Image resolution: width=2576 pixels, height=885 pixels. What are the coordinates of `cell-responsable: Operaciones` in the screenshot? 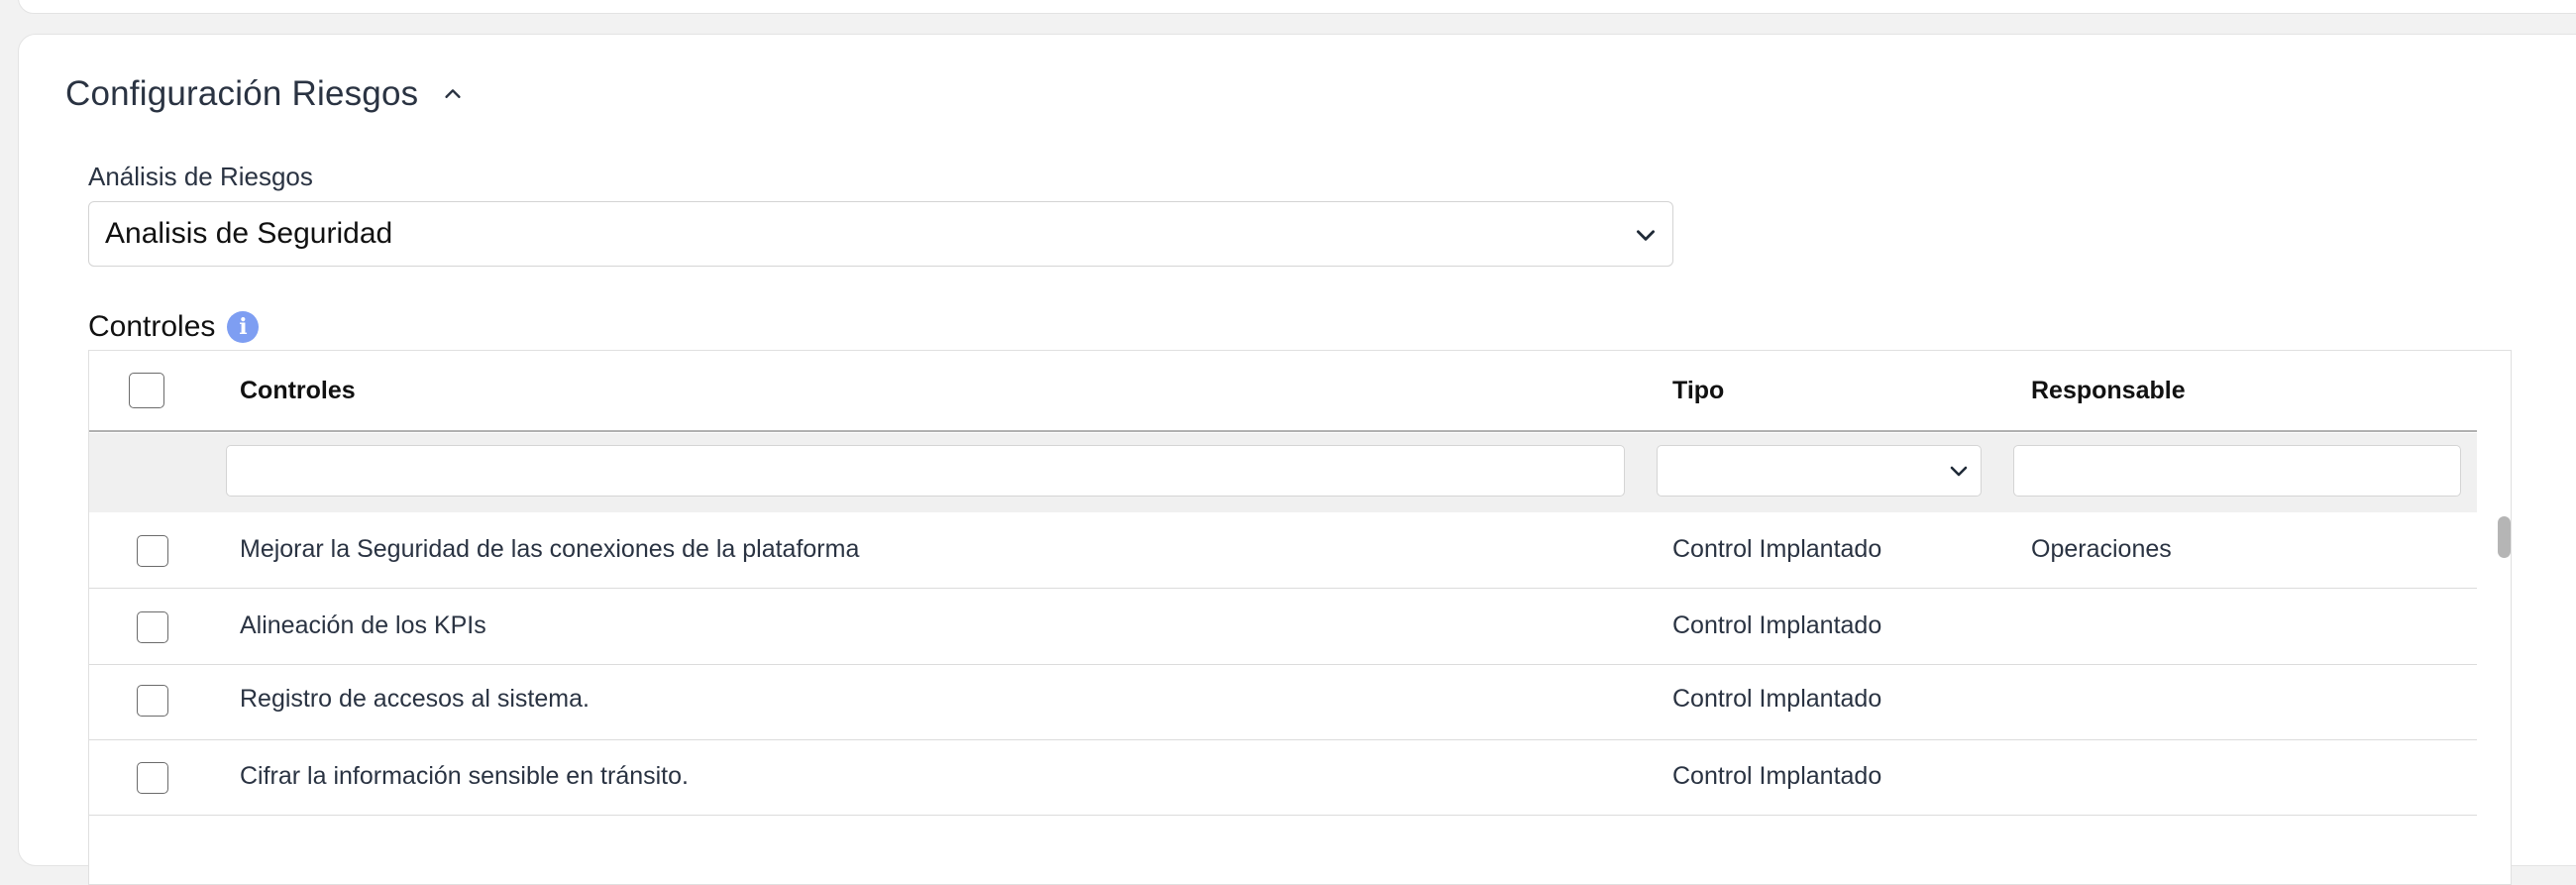 It's located at (2102, 549).